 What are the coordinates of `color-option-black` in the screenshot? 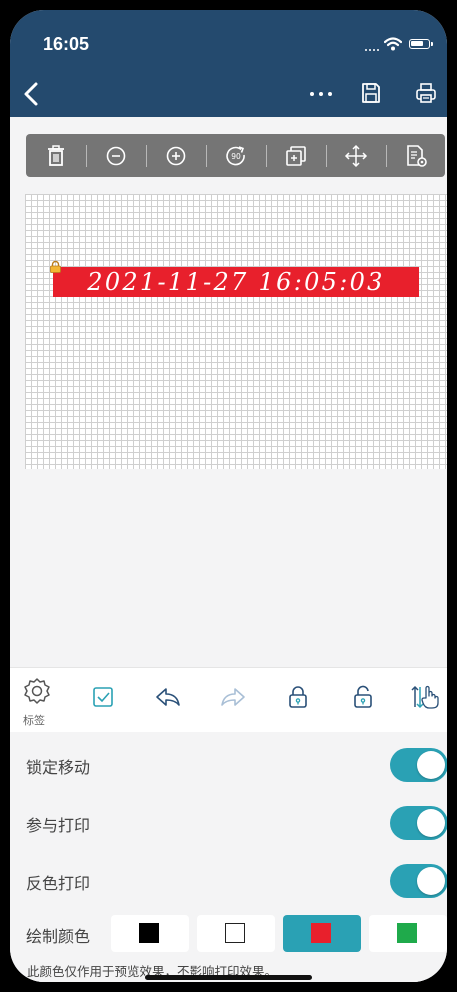 It's located at (150, 933).